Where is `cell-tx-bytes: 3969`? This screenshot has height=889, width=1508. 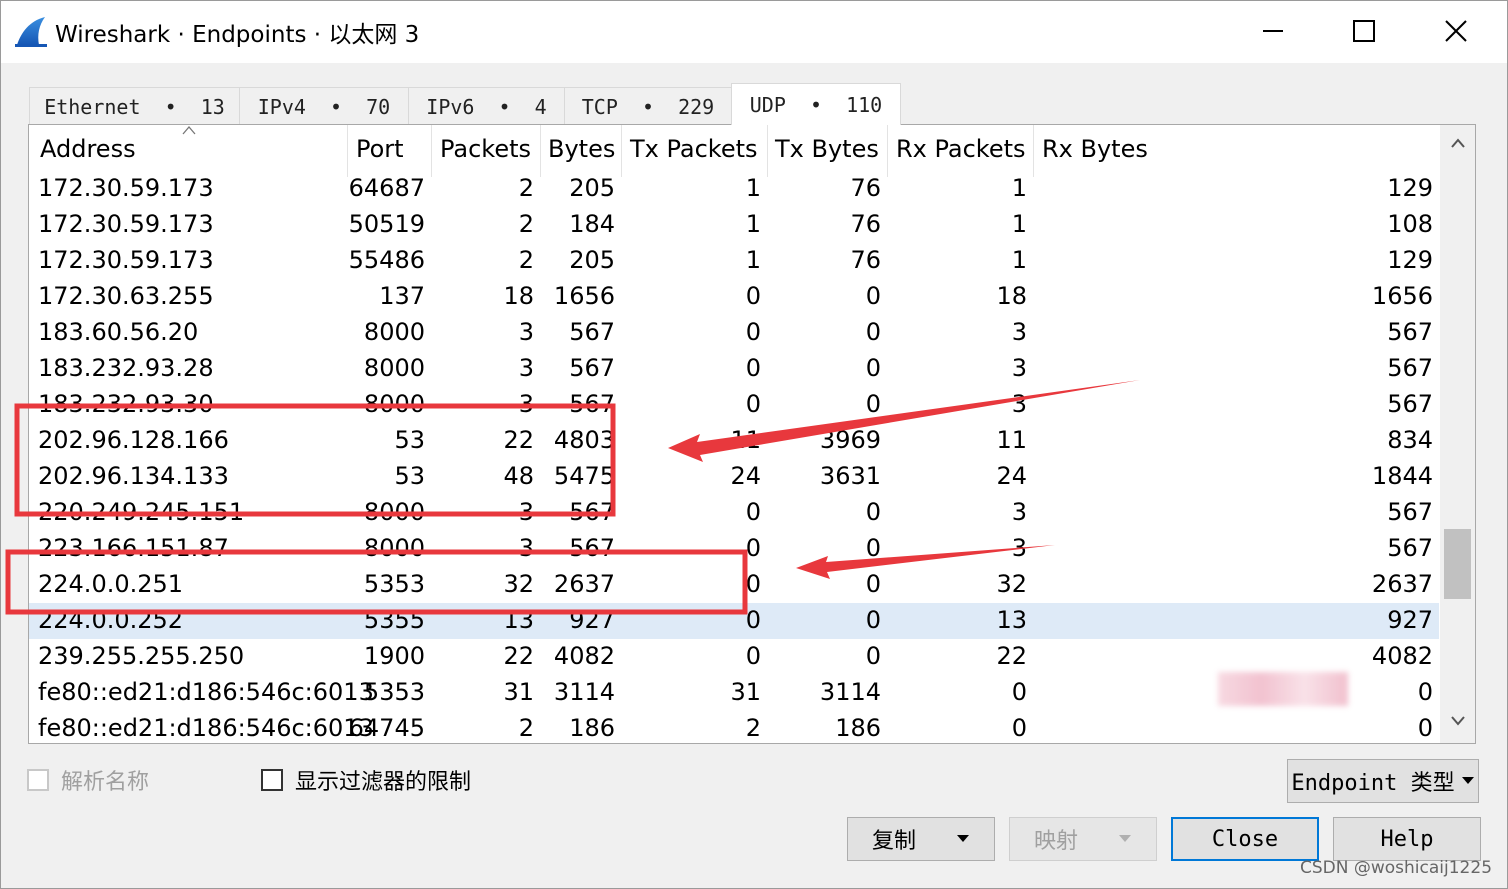 cell-tx-bytes: 3969 is located at coordinates (850, 440).